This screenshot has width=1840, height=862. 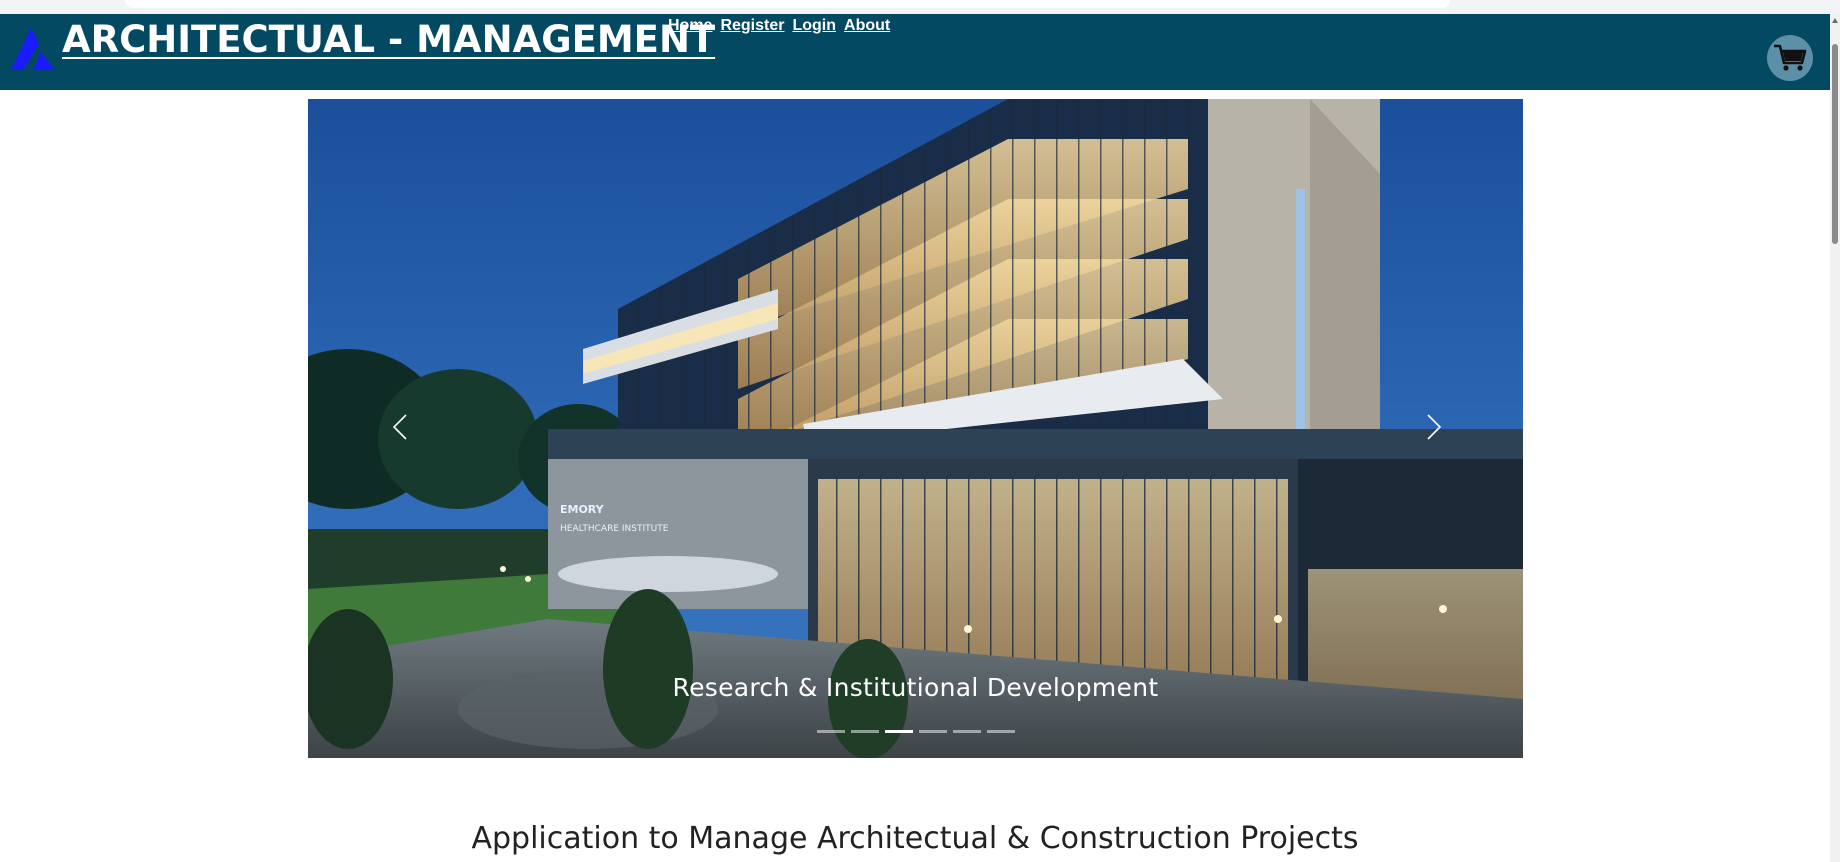 What do you see at coordinates (614, 529) in the screenshot?
I see `svg-text: HEALTHCARE INSTITUTE` at bounding box center [614, 529].